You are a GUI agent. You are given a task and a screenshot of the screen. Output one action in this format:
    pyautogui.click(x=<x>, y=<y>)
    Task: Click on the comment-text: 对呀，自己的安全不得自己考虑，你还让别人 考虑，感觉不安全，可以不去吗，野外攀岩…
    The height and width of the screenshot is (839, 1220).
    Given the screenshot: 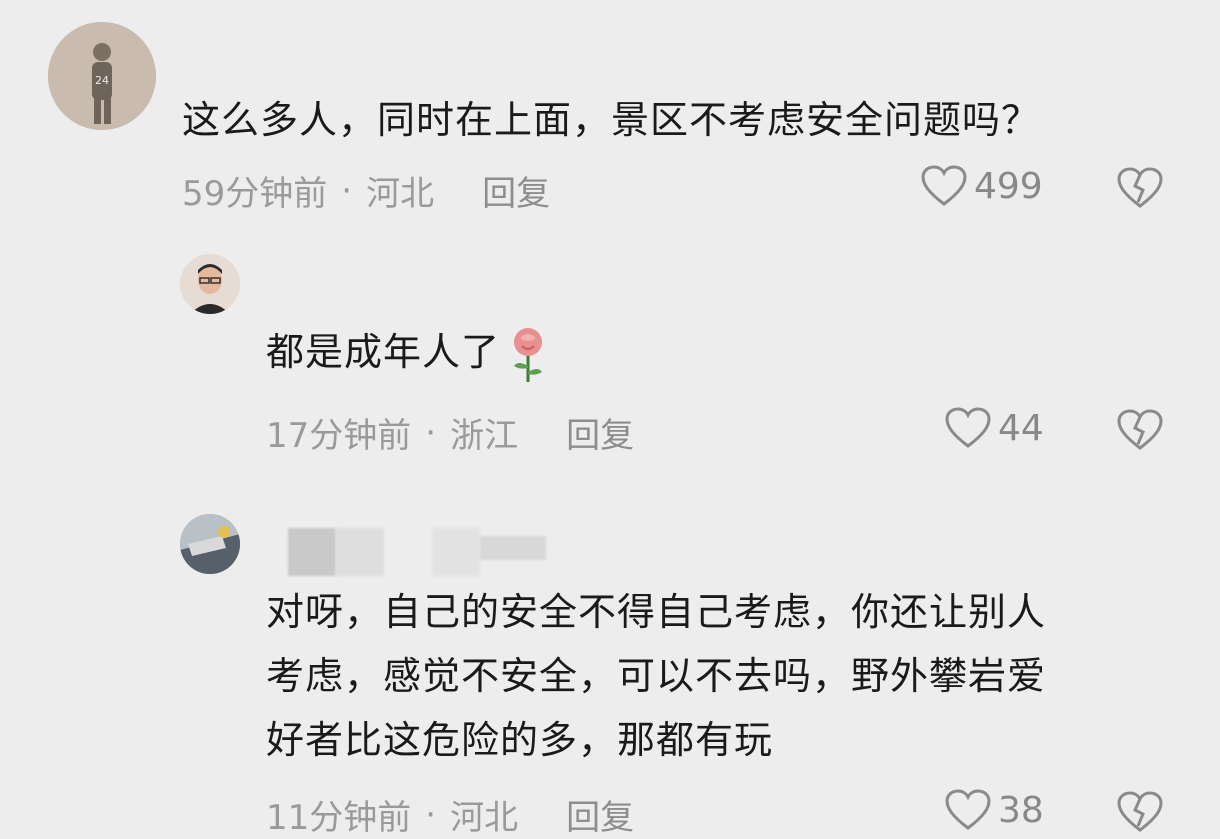 What is the action you would take?
    pyautogui.click(x=656, y=676)
    